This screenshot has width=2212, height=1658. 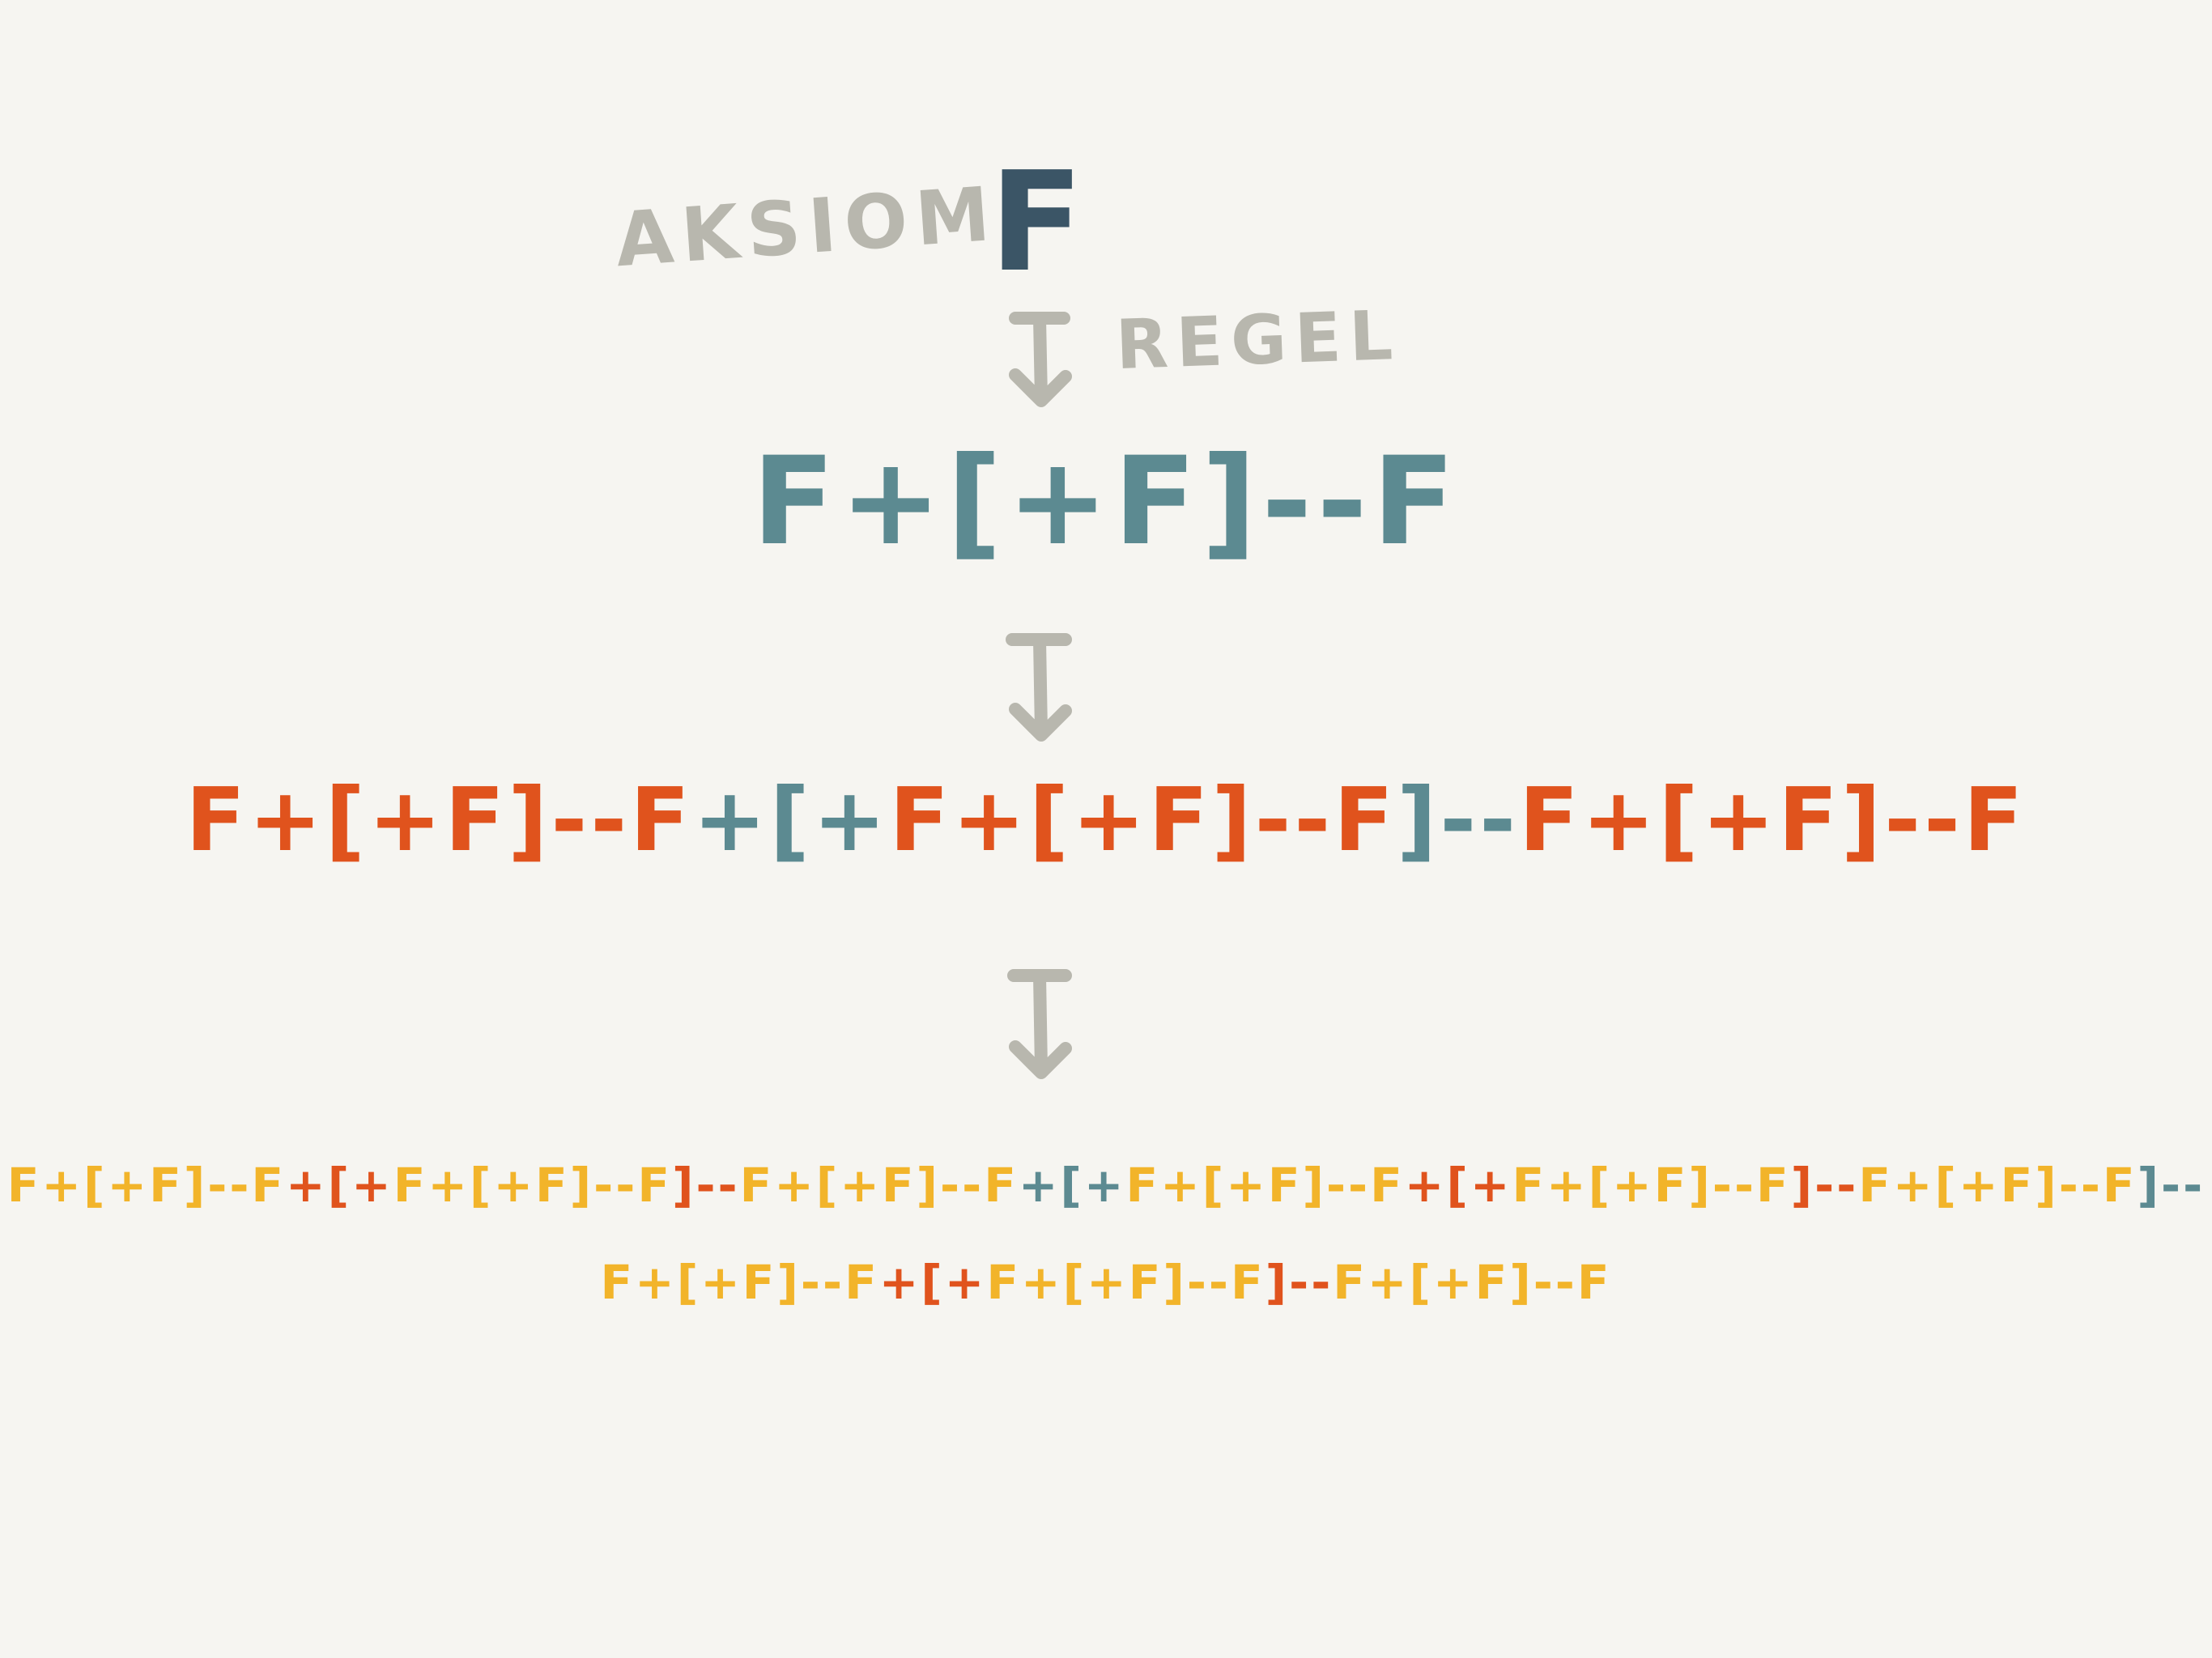 What do you see at coordinates (1037, 222) in the screenshot?
I see `axiom-value: F` at bounding box center [1037, 222].